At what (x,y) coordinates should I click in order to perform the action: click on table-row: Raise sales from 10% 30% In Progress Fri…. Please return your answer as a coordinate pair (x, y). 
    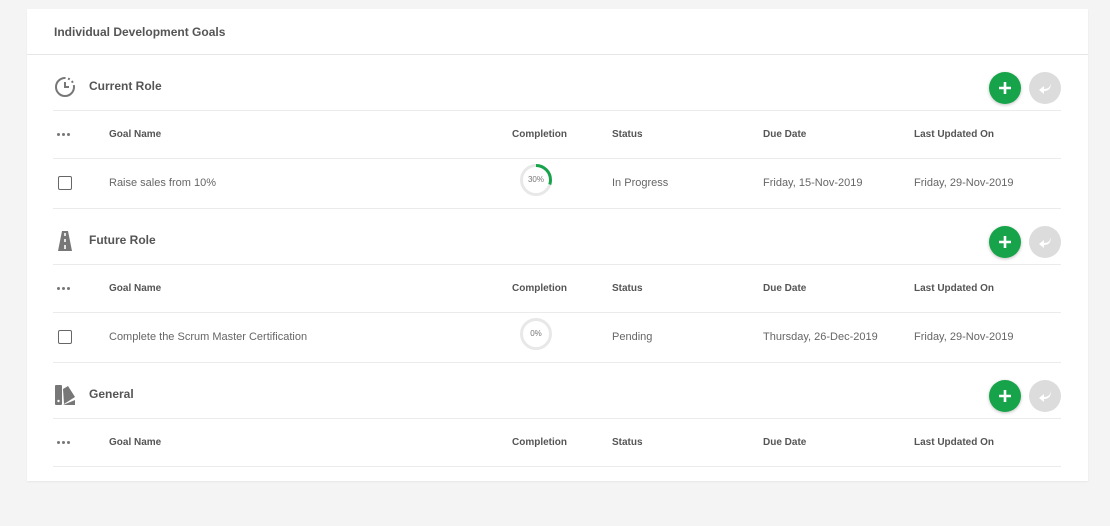
    Looking at the image, I should click on (557, 184).